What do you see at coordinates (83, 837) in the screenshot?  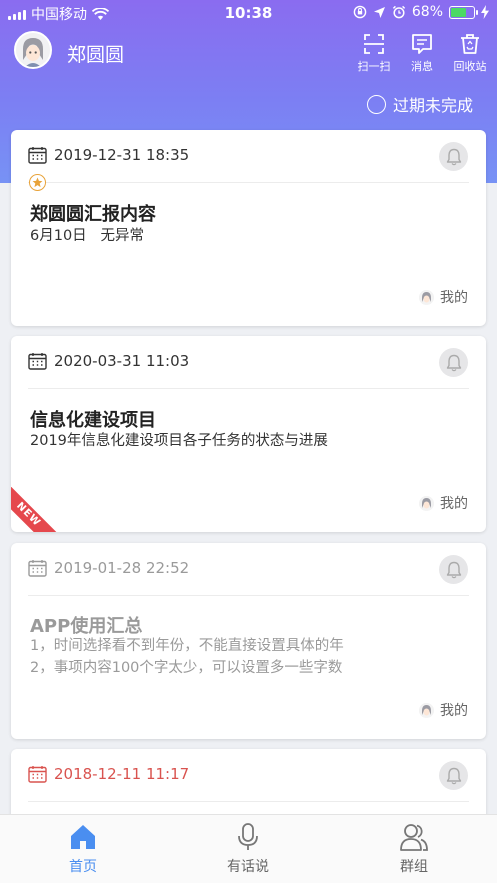 I see `home-icon` at bounding box center [83, 837].